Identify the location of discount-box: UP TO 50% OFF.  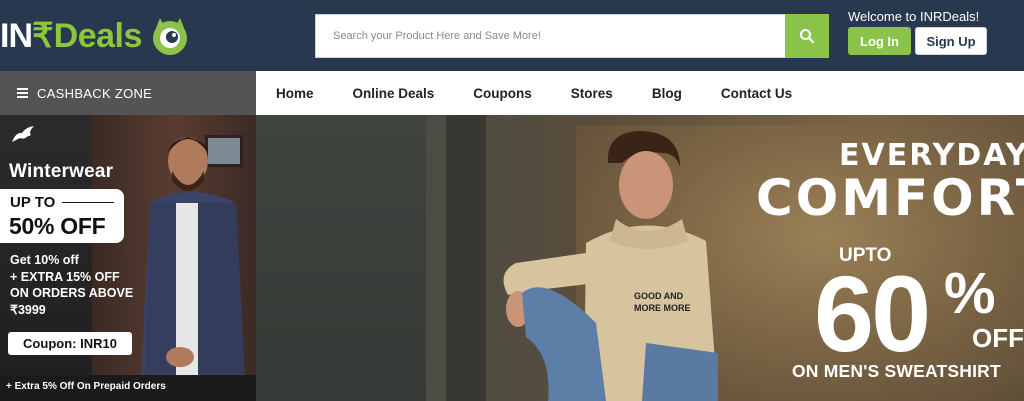
(62, 216).